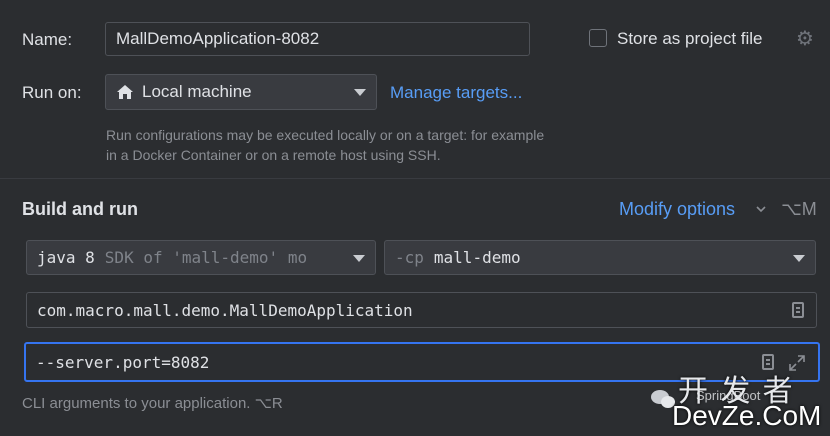 The height and width of the screenshot is (436, 830). I want to click on jre-combobox: java 8 SDK of 'mall-demo' mo, so click(201, 257).